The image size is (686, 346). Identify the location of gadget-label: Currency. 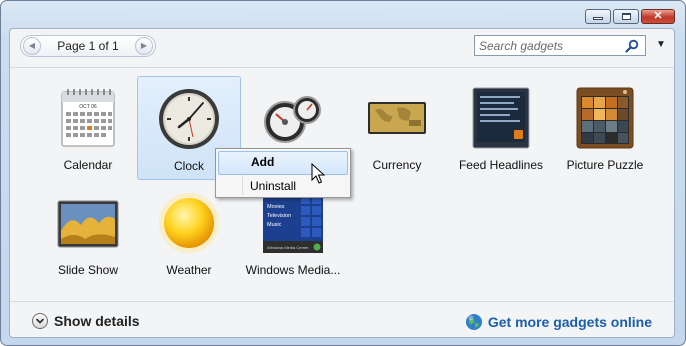
(397, 165).